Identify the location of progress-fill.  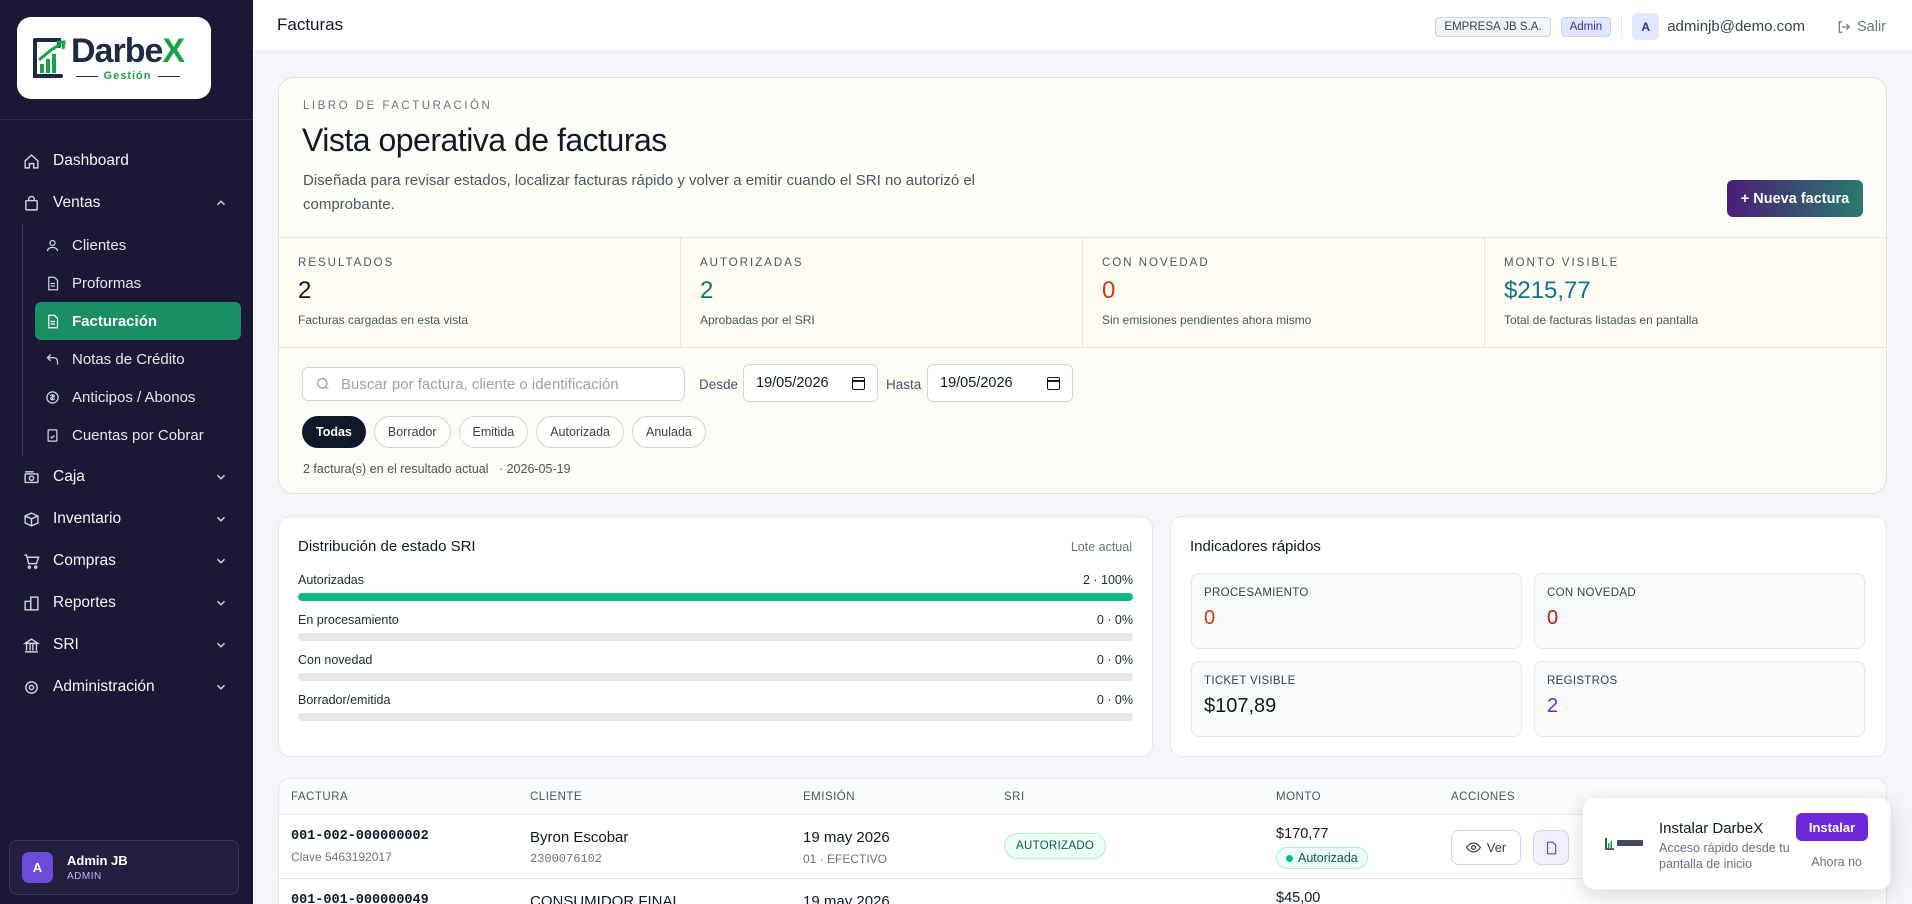
(715, 597).